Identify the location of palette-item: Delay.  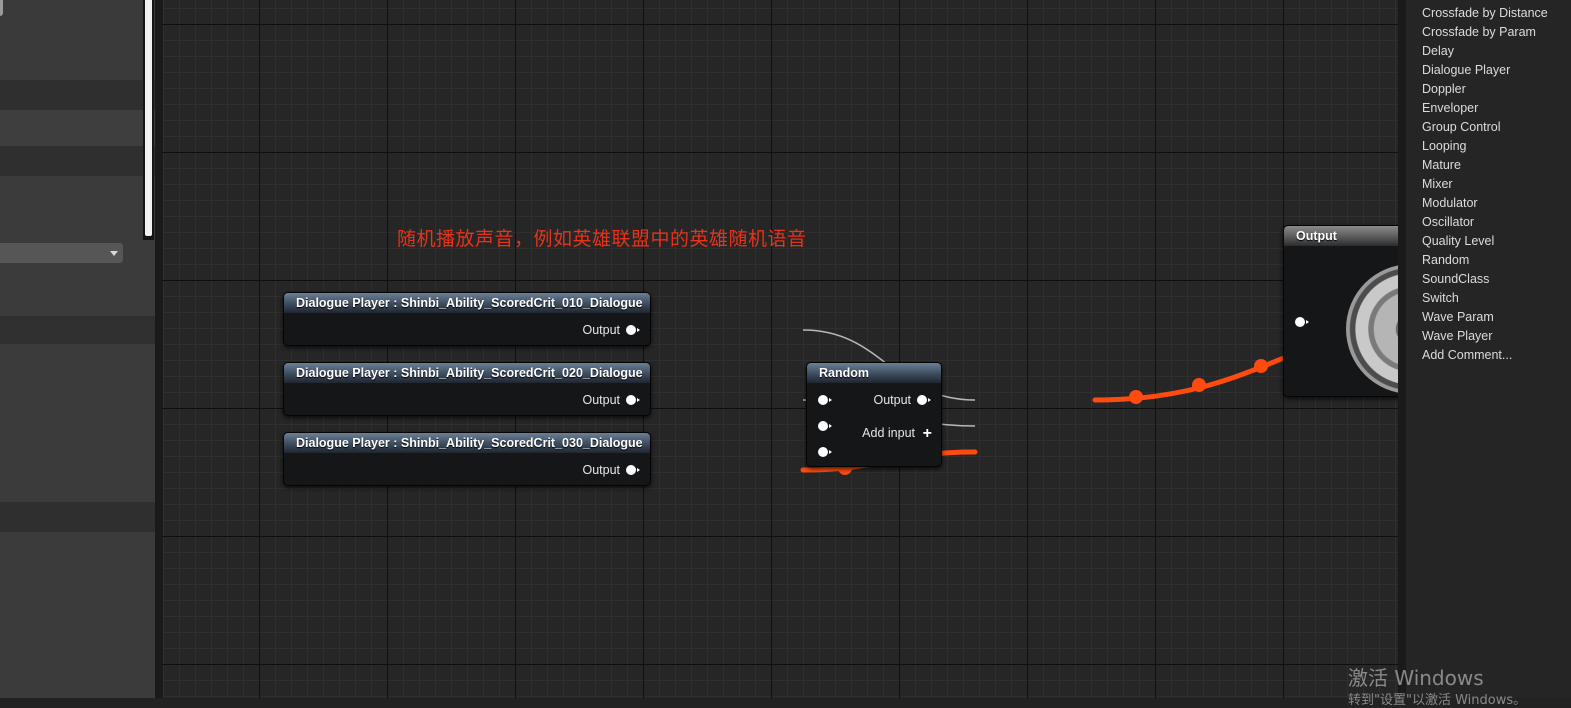
(1438, 51).